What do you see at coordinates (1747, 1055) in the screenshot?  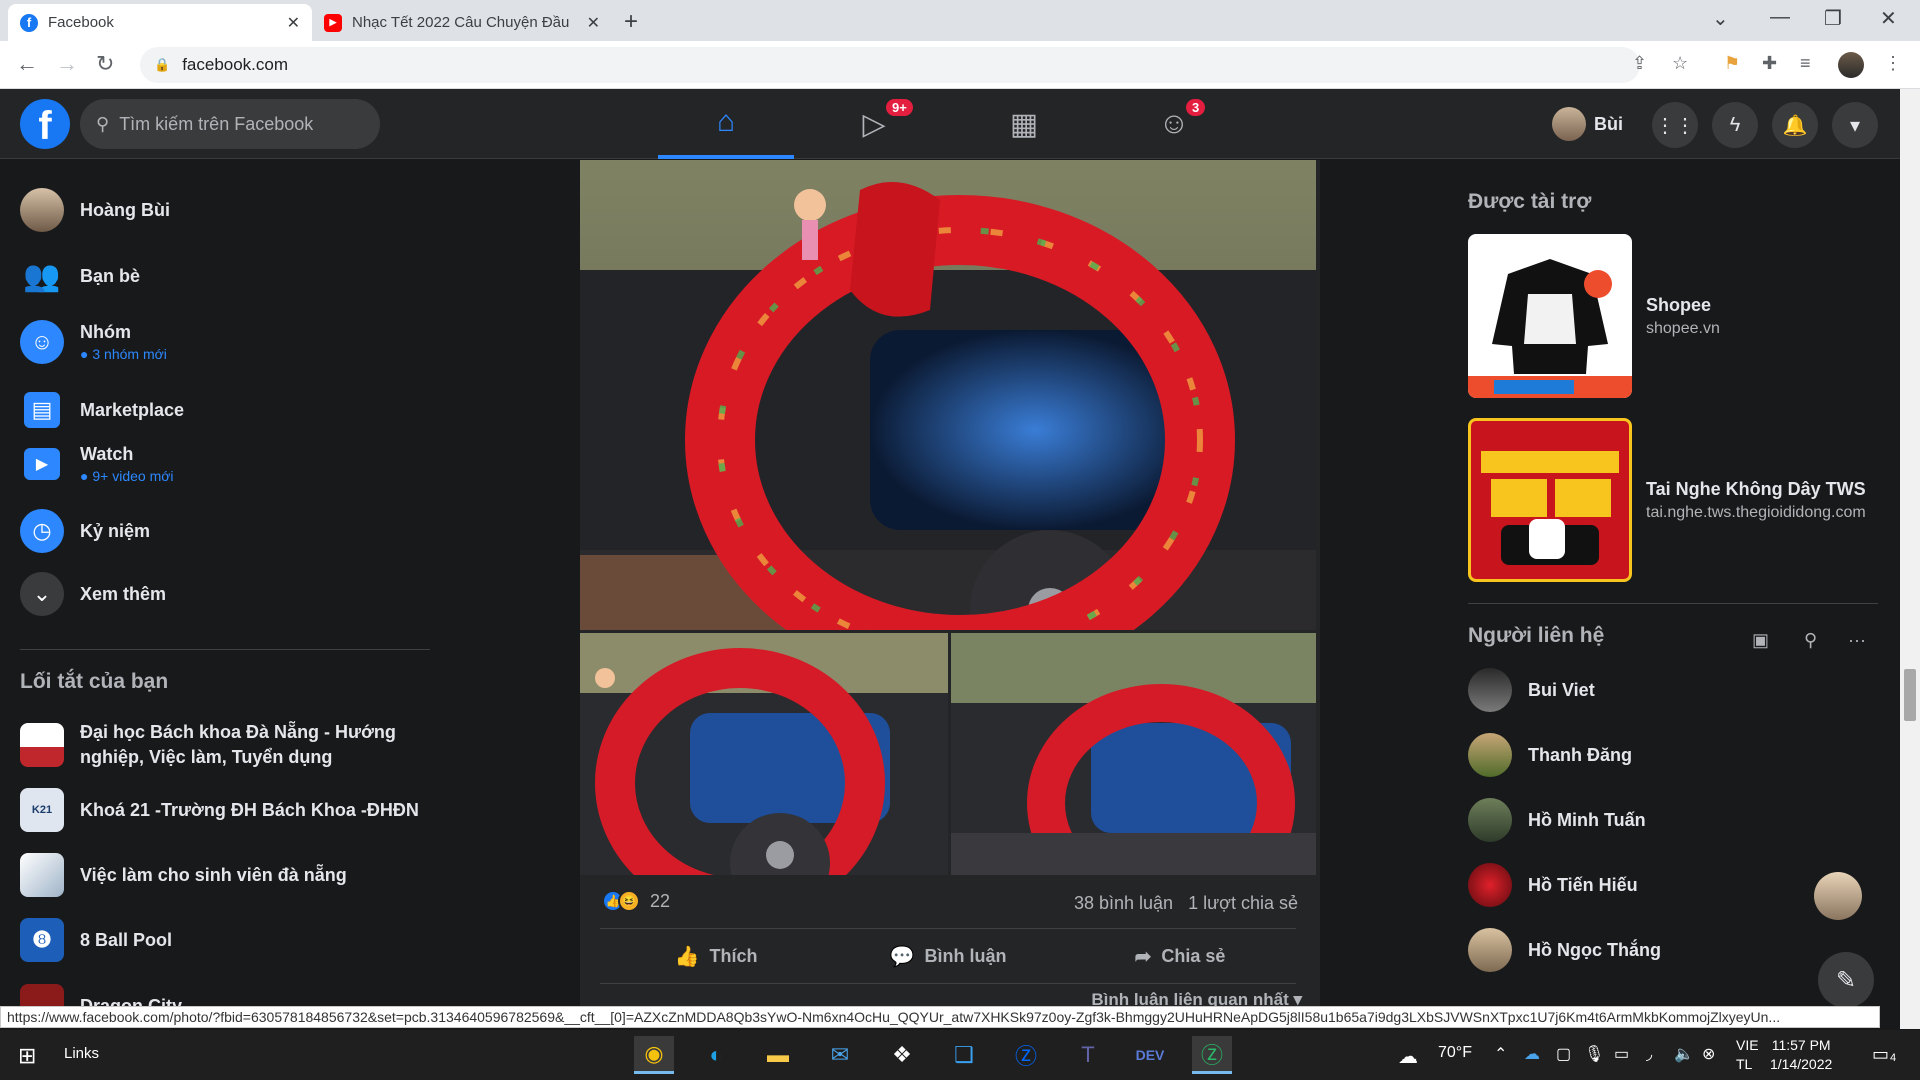 I see `input-language: VIE TL` at bounding box center [1747, 1055].